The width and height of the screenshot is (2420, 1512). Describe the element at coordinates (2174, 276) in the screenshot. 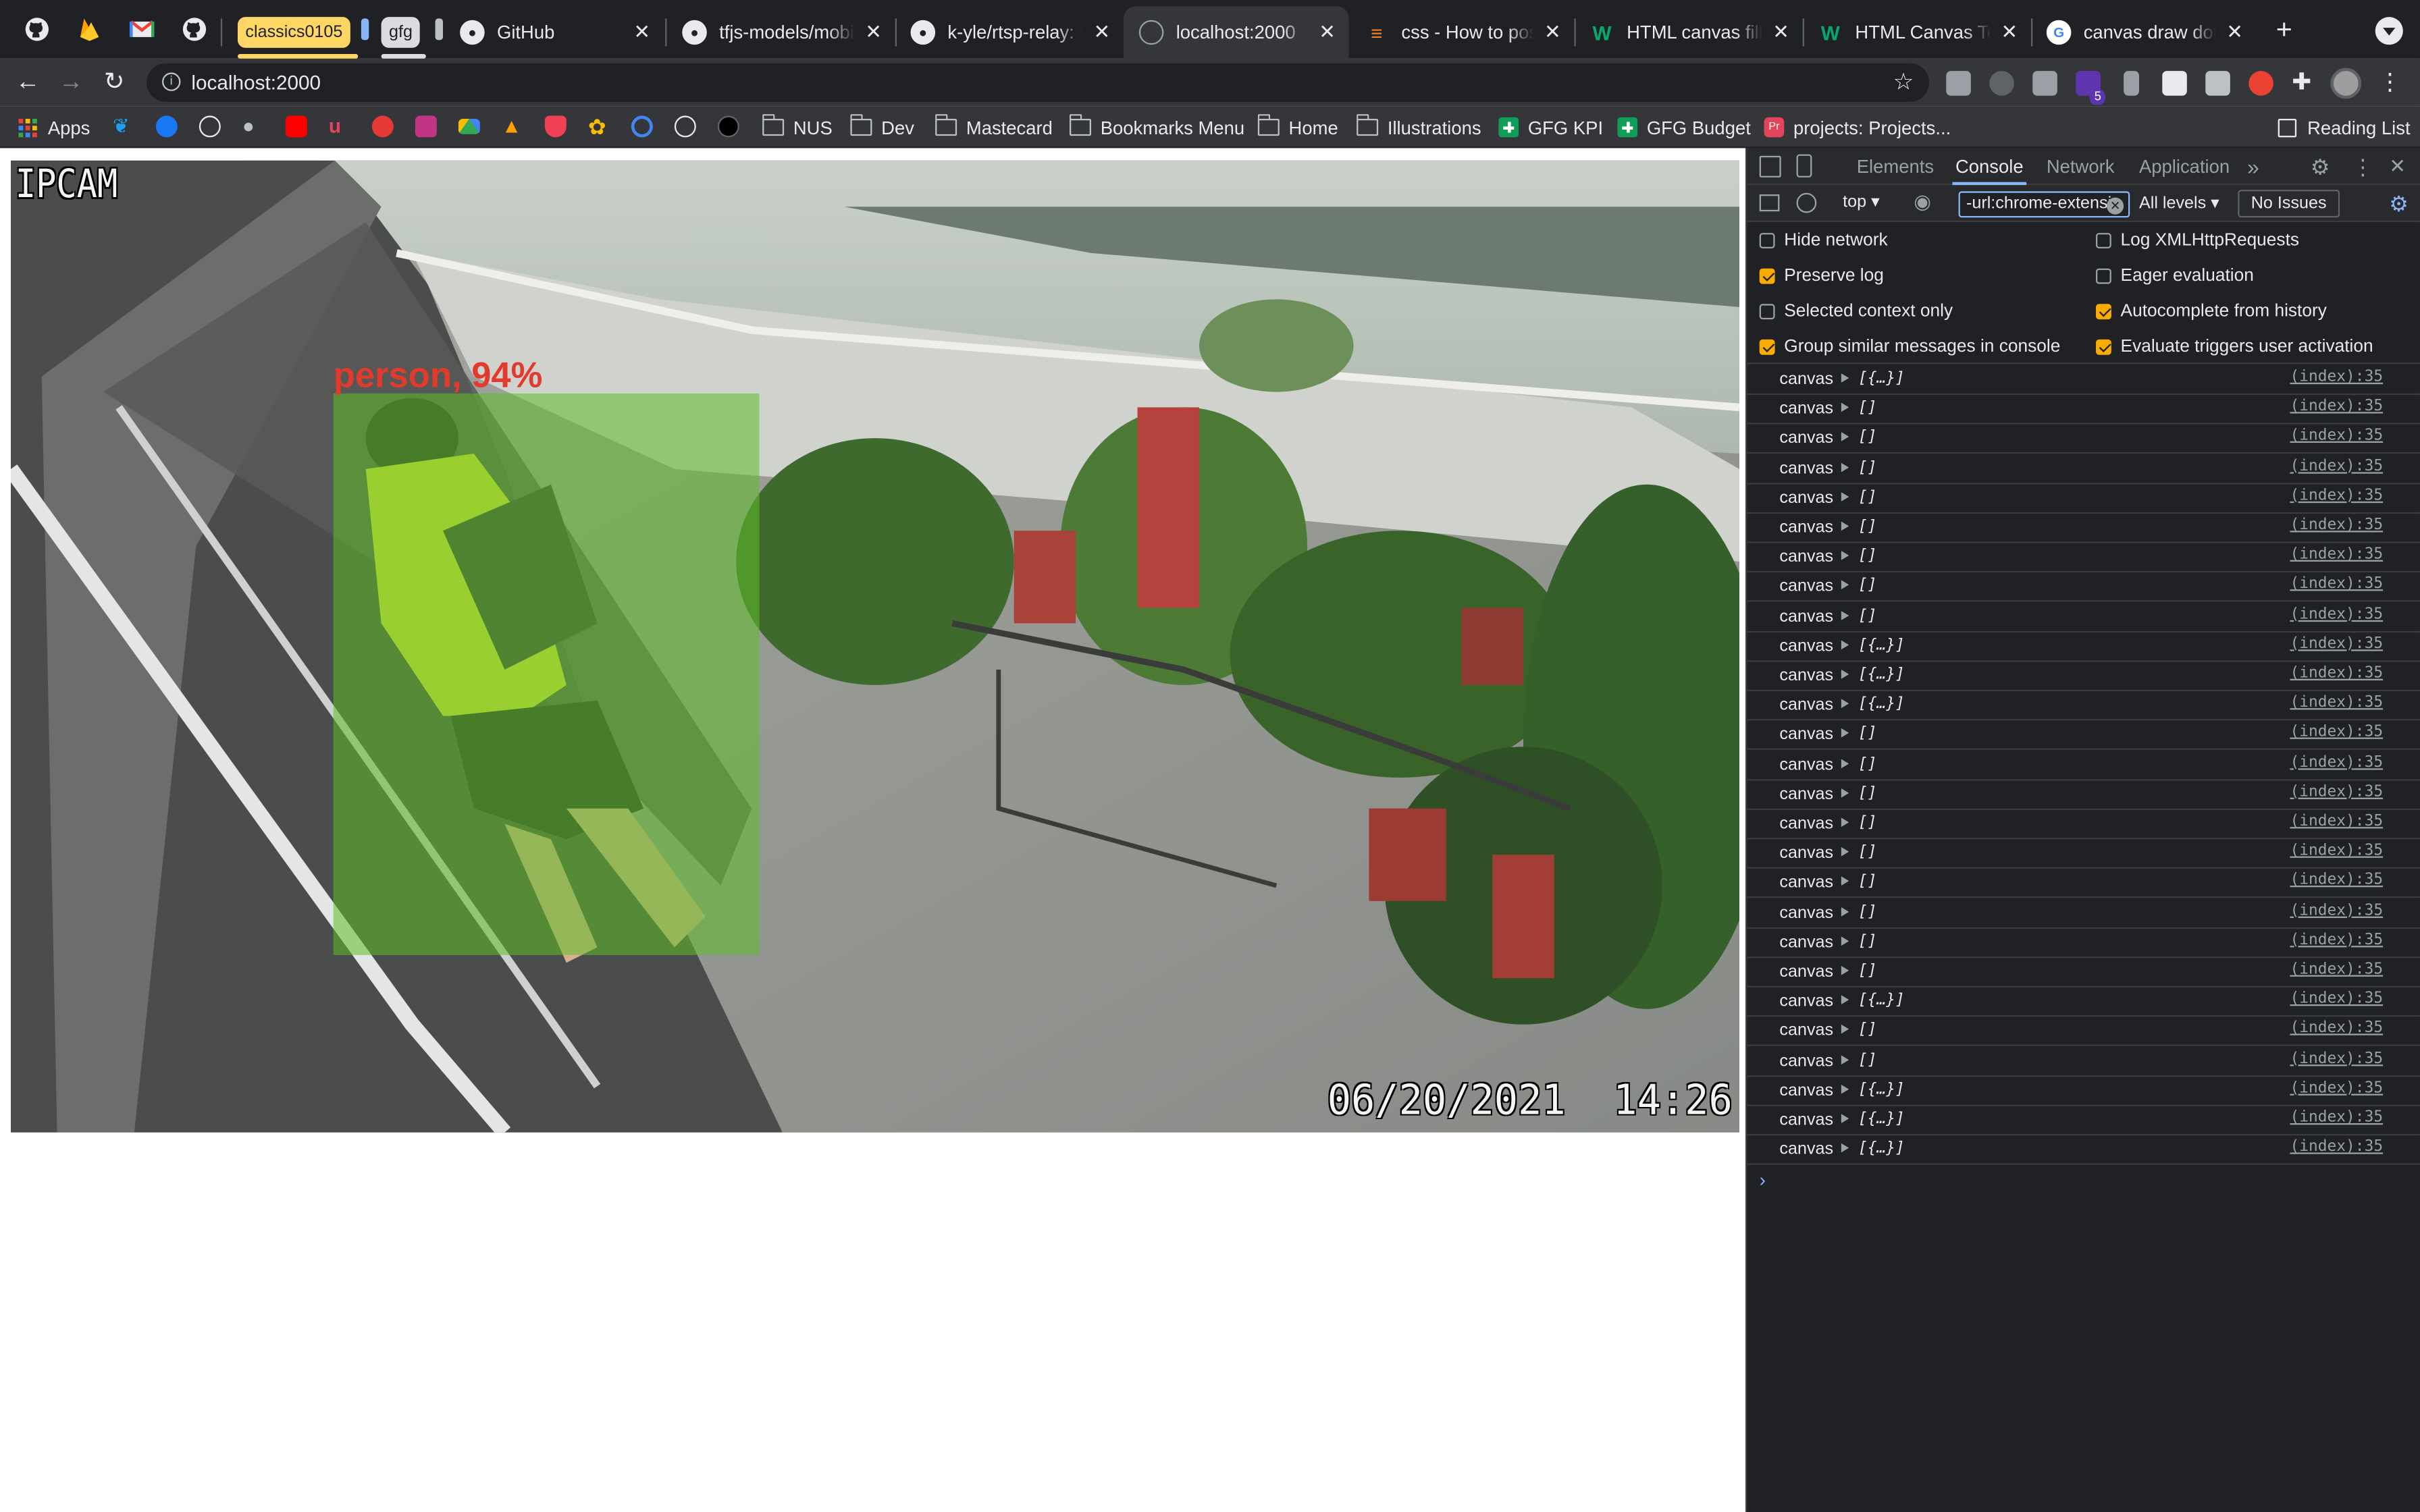

I see `option-eager-evaluation: Eager evaluation` at that location.